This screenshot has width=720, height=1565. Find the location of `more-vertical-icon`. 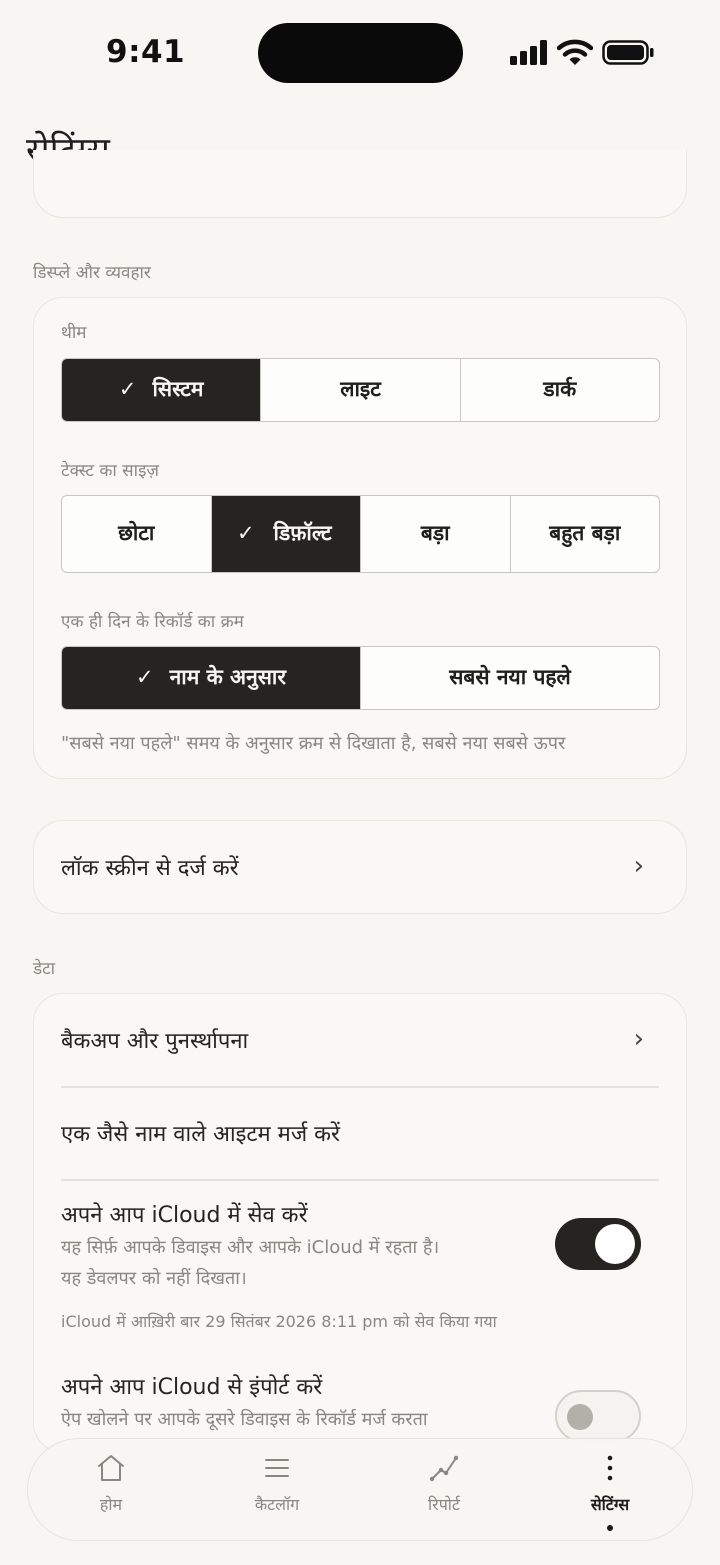

more-vertical-icon is located at coordinates (610, 1468).